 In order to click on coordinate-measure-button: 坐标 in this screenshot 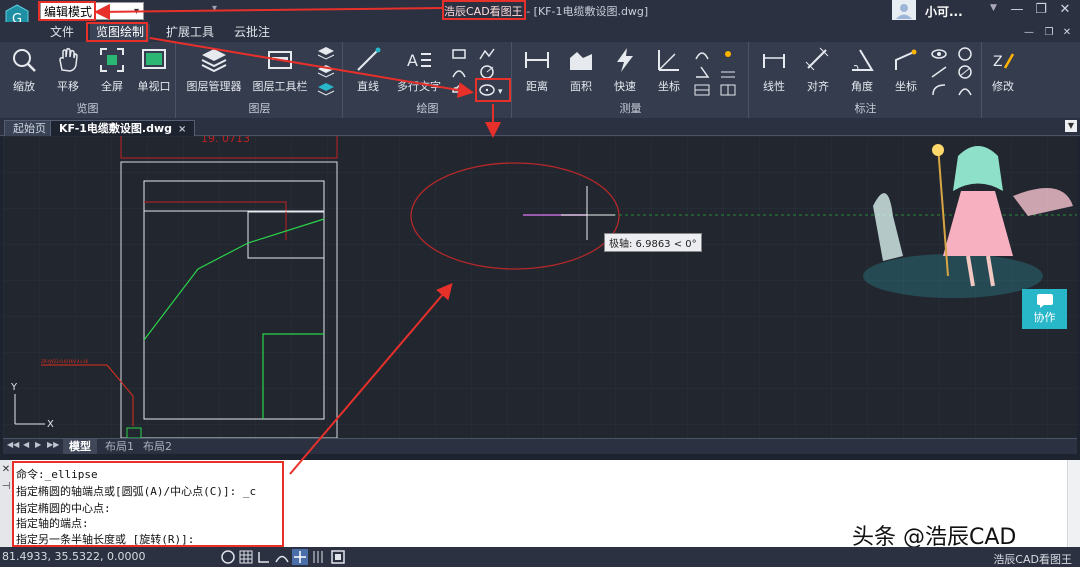, I will do `click(669, 72)`.